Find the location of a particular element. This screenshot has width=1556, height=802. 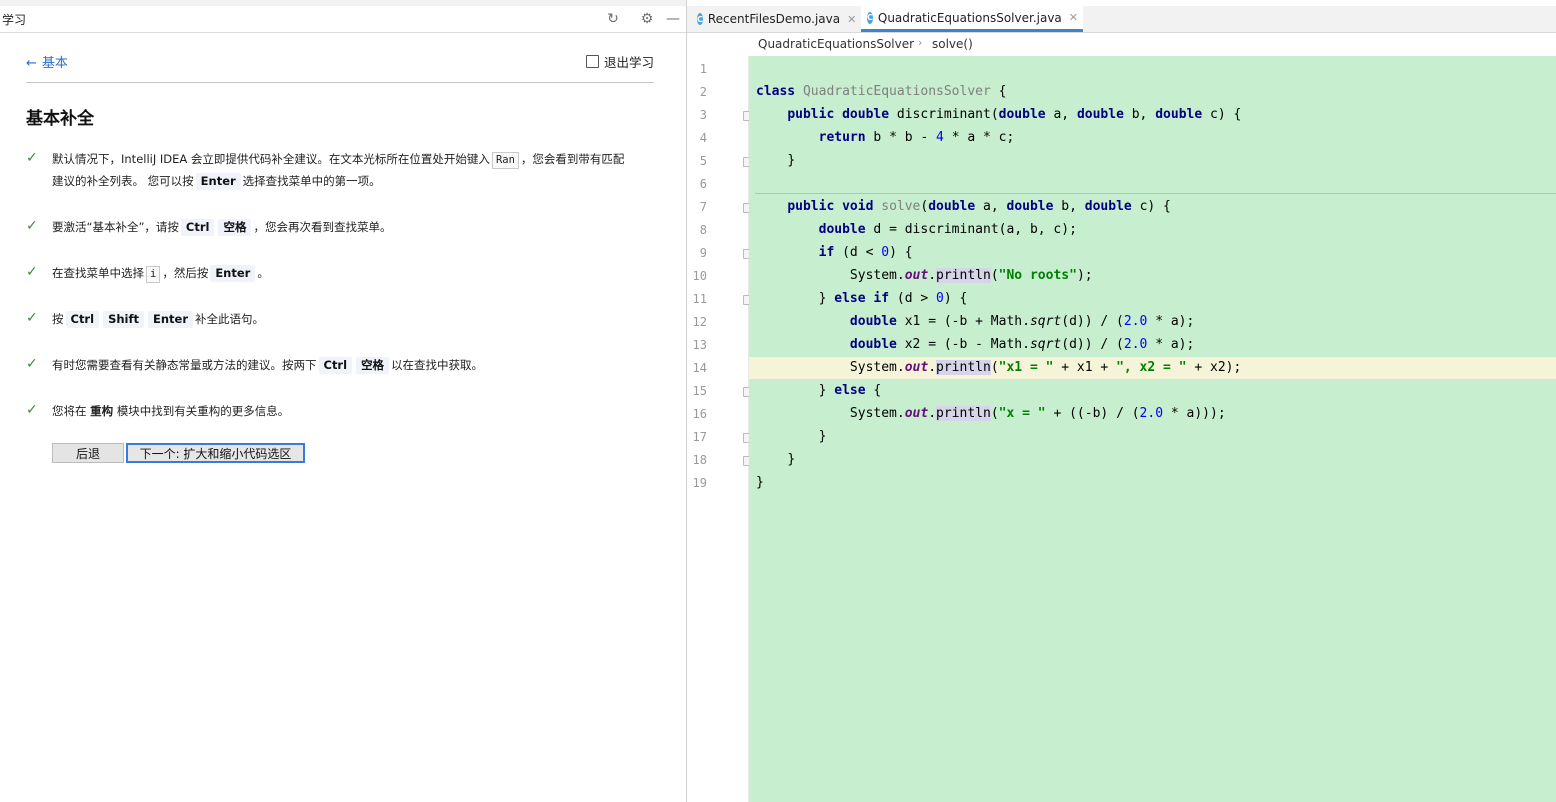

line-number: 10 is located at coordinates (699, 276).